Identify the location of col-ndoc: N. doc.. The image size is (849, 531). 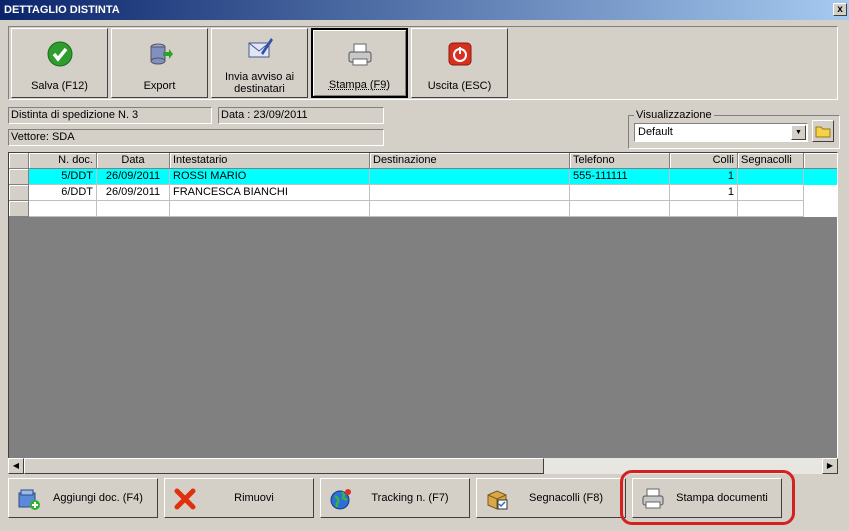
(63, 161).